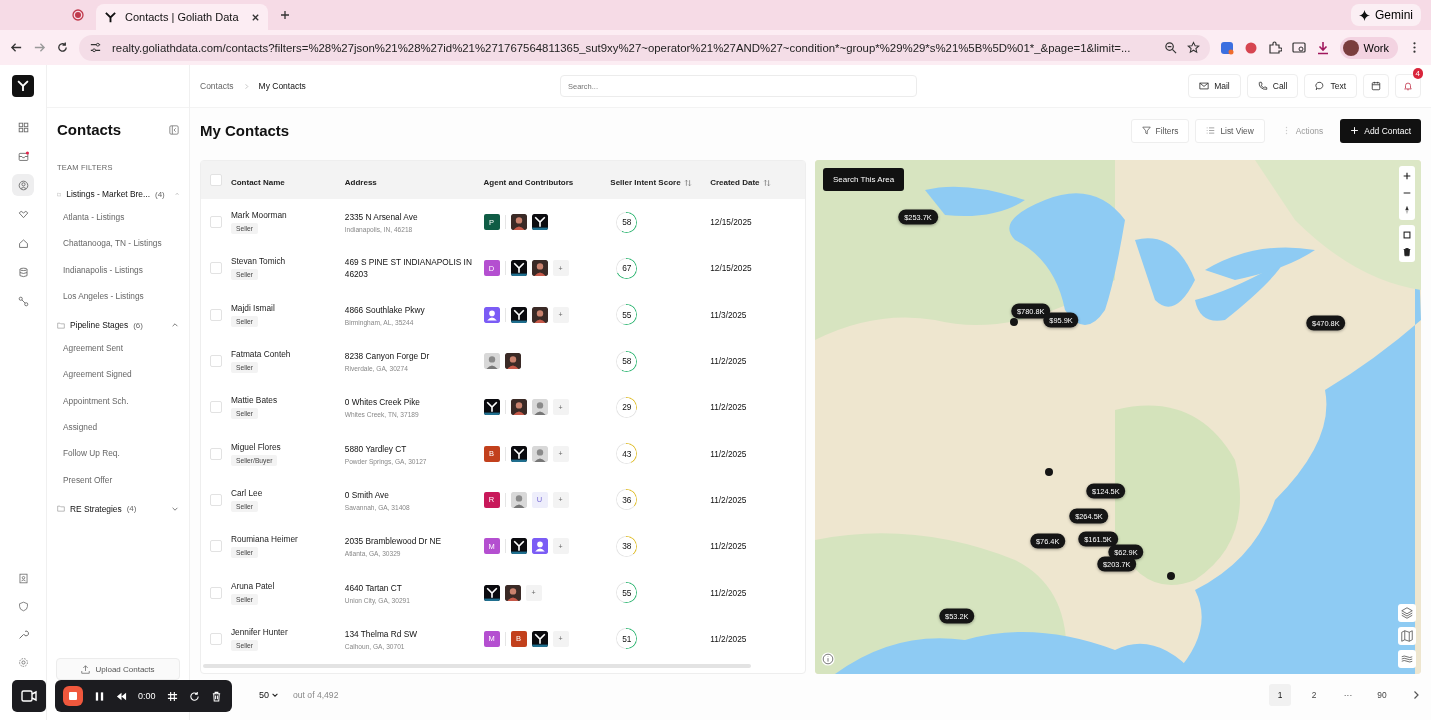  Describe the element at coordinates (1407, 659) in the screenshot. I see `waves-icon` at that location.